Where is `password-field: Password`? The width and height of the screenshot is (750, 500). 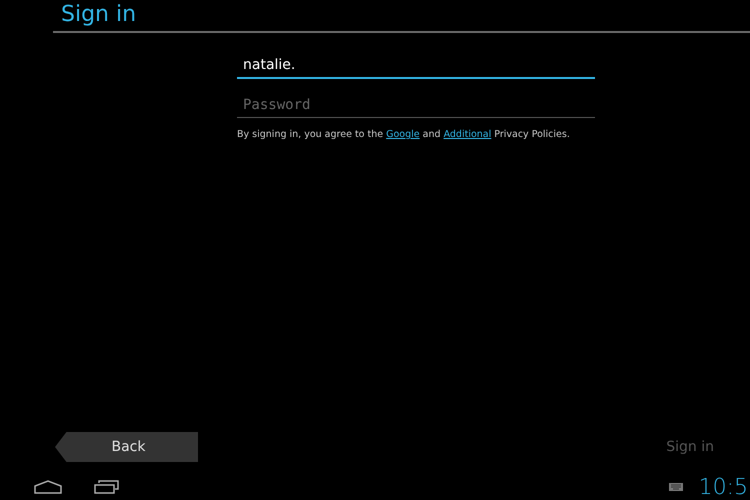 password-field: Password is located at coordinates (416, 105).